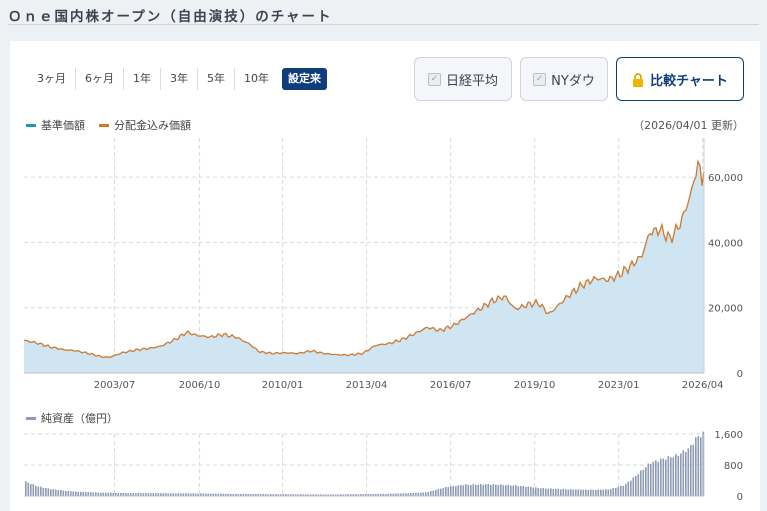 Image resolution: width=767 pixels, height=511 pixels. What do you see at coordinates (638, 80) in the screenshot?
I see `lock-icon` at bounding box center [638, 80].